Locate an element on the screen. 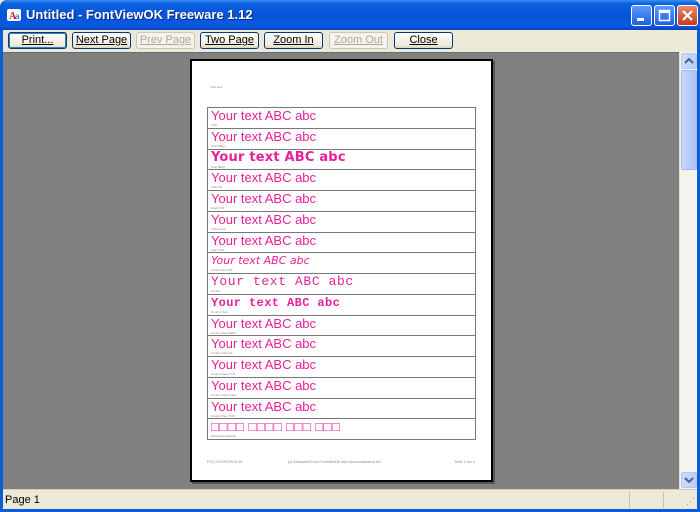 The image size is (700, 512). maximize-button is located at coordinates (664, 15).